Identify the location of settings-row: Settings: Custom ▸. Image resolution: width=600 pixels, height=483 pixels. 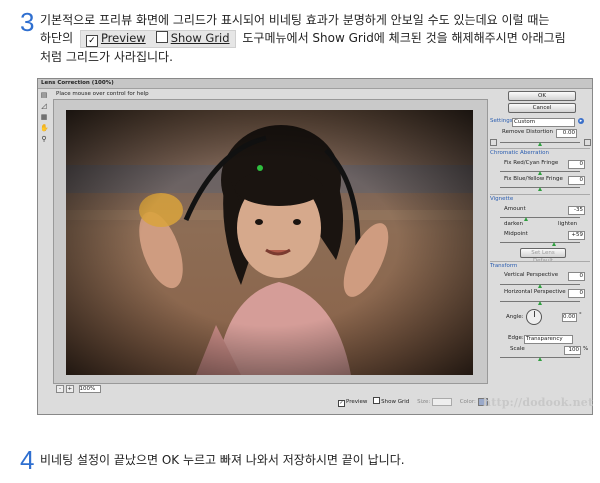
(540, 122).